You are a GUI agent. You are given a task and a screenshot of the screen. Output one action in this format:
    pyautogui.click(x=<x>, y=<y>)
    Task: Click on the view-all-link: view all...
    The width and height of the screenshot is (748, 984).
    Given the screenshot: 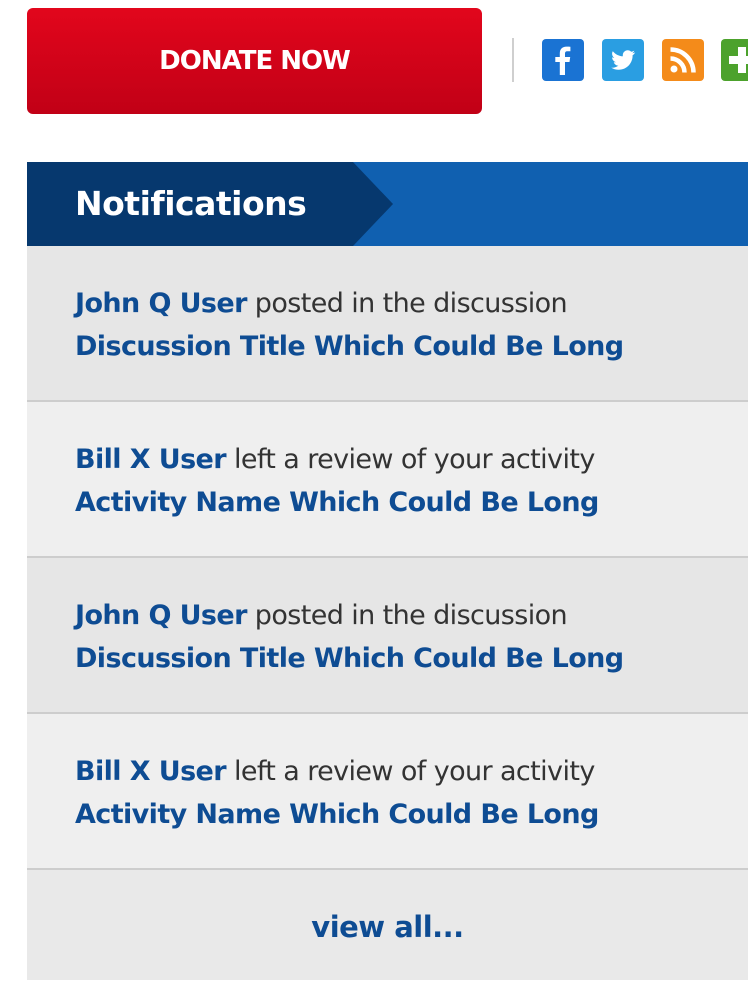 What is the action you would take?
    pyautogui.click(x=387, y=925)
    